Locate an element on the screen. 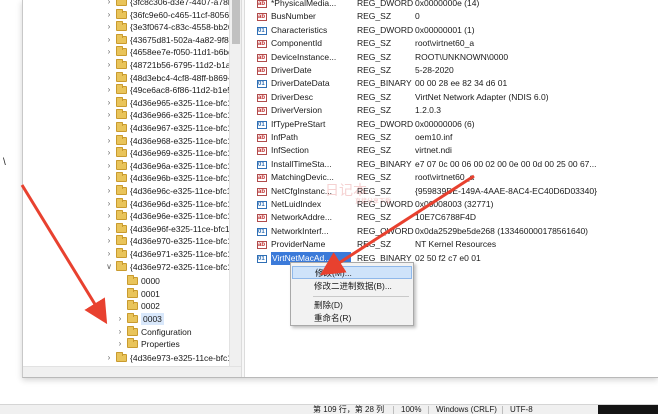  value-data: 5-28-2020 is located at coordinates (434, 70).